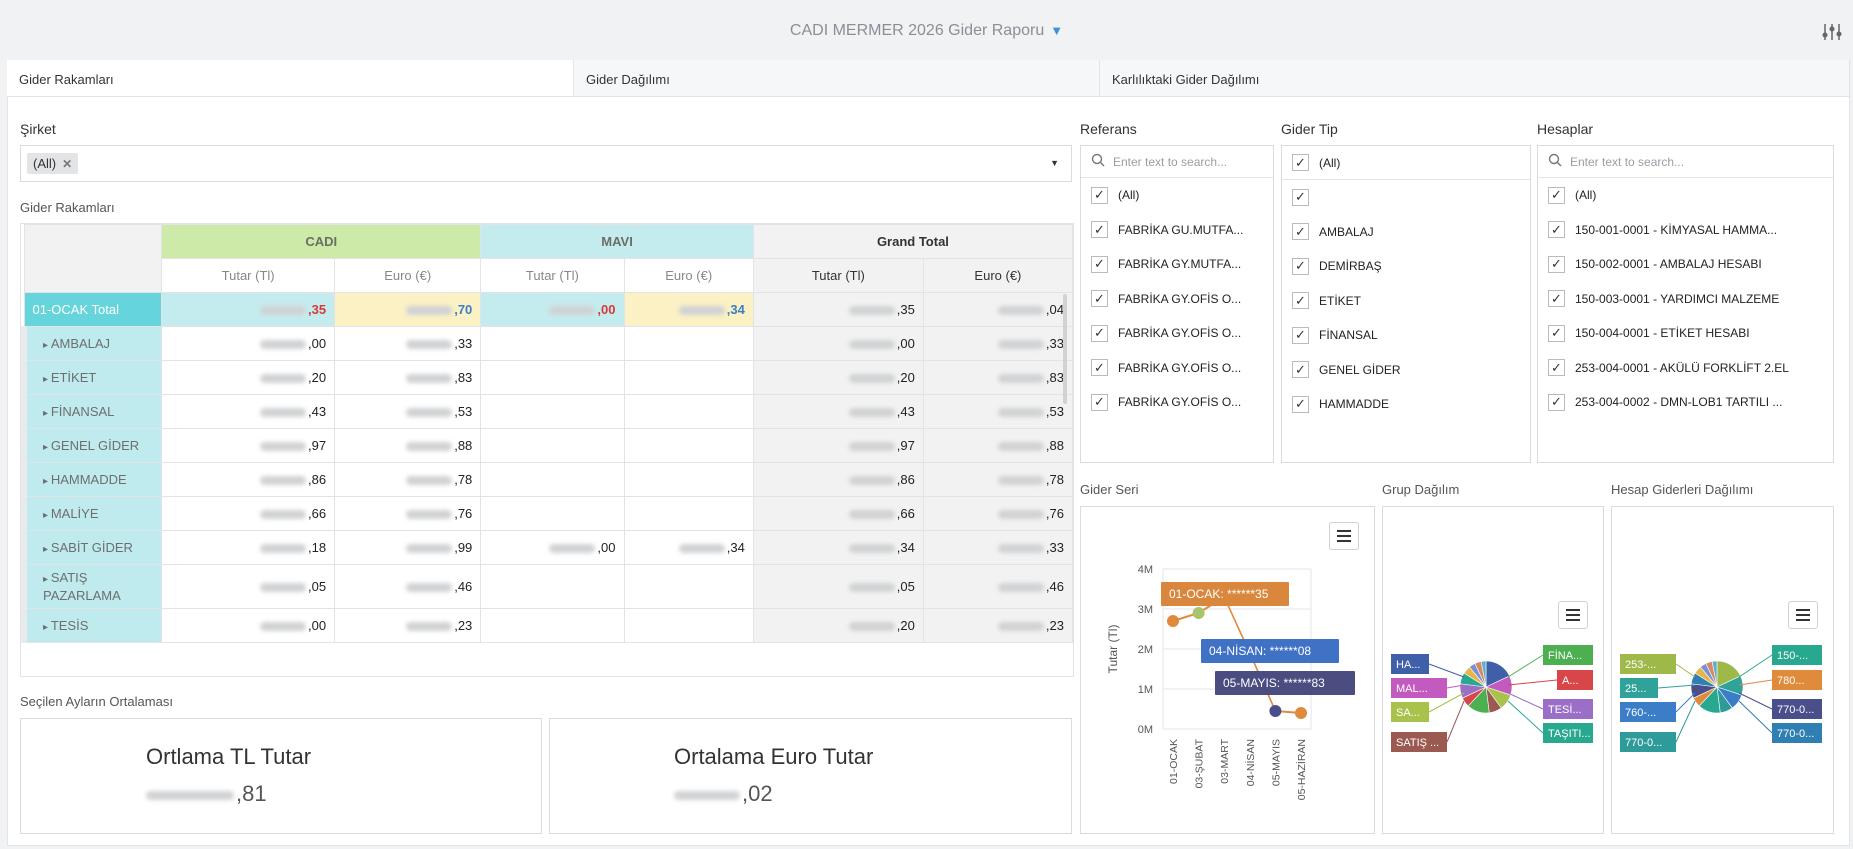  Describe the element at coordinates (1065, 349) in the screenshot. I see `pivot-scrollbar` at that location.